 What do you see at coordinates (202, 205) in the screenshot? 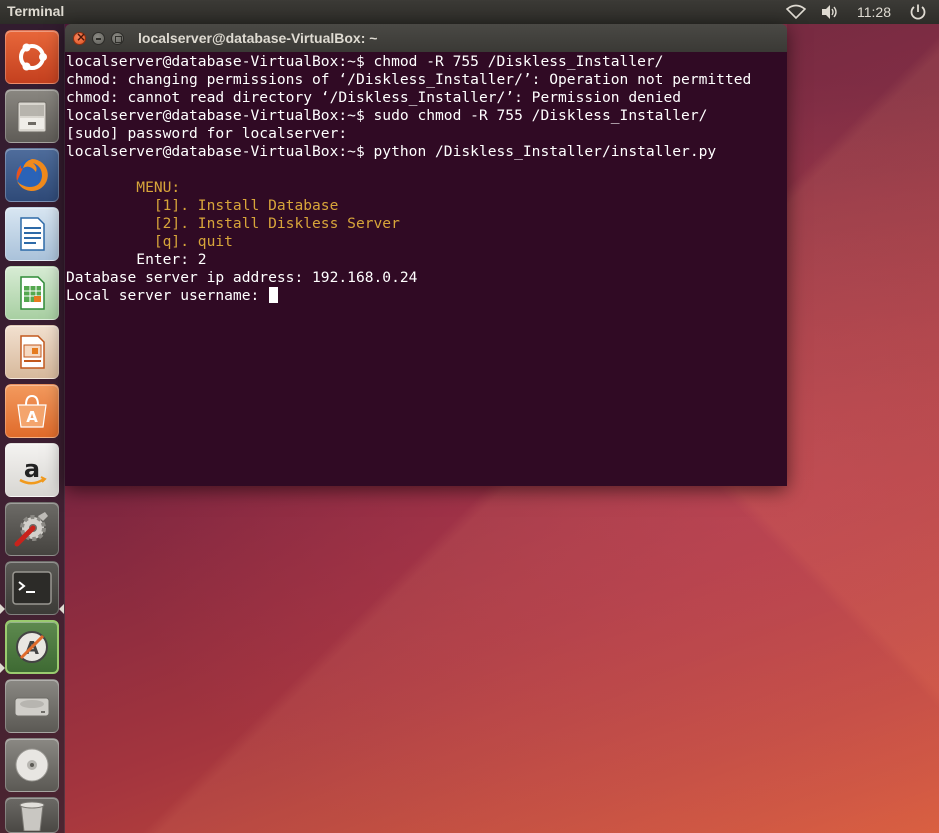
I see `terminal-line: [1]. Install Database` at bounding box center [202, 205].